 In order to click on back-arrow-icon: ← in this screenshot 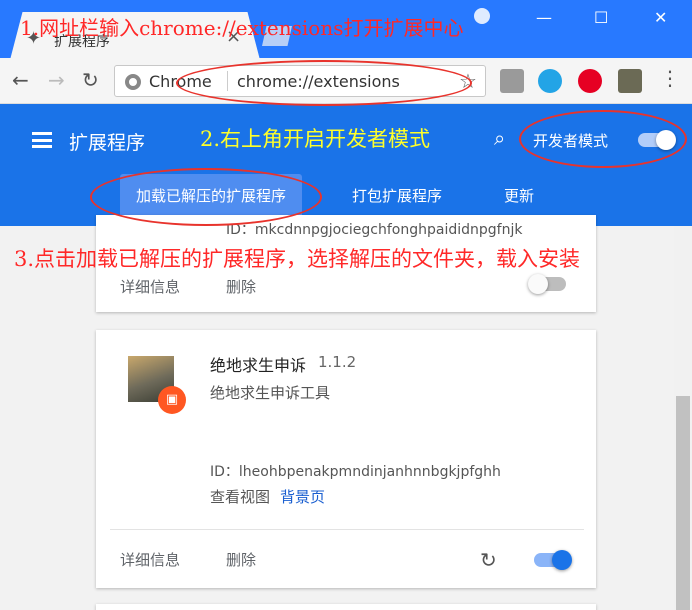, I will do `click(20, 80)`.